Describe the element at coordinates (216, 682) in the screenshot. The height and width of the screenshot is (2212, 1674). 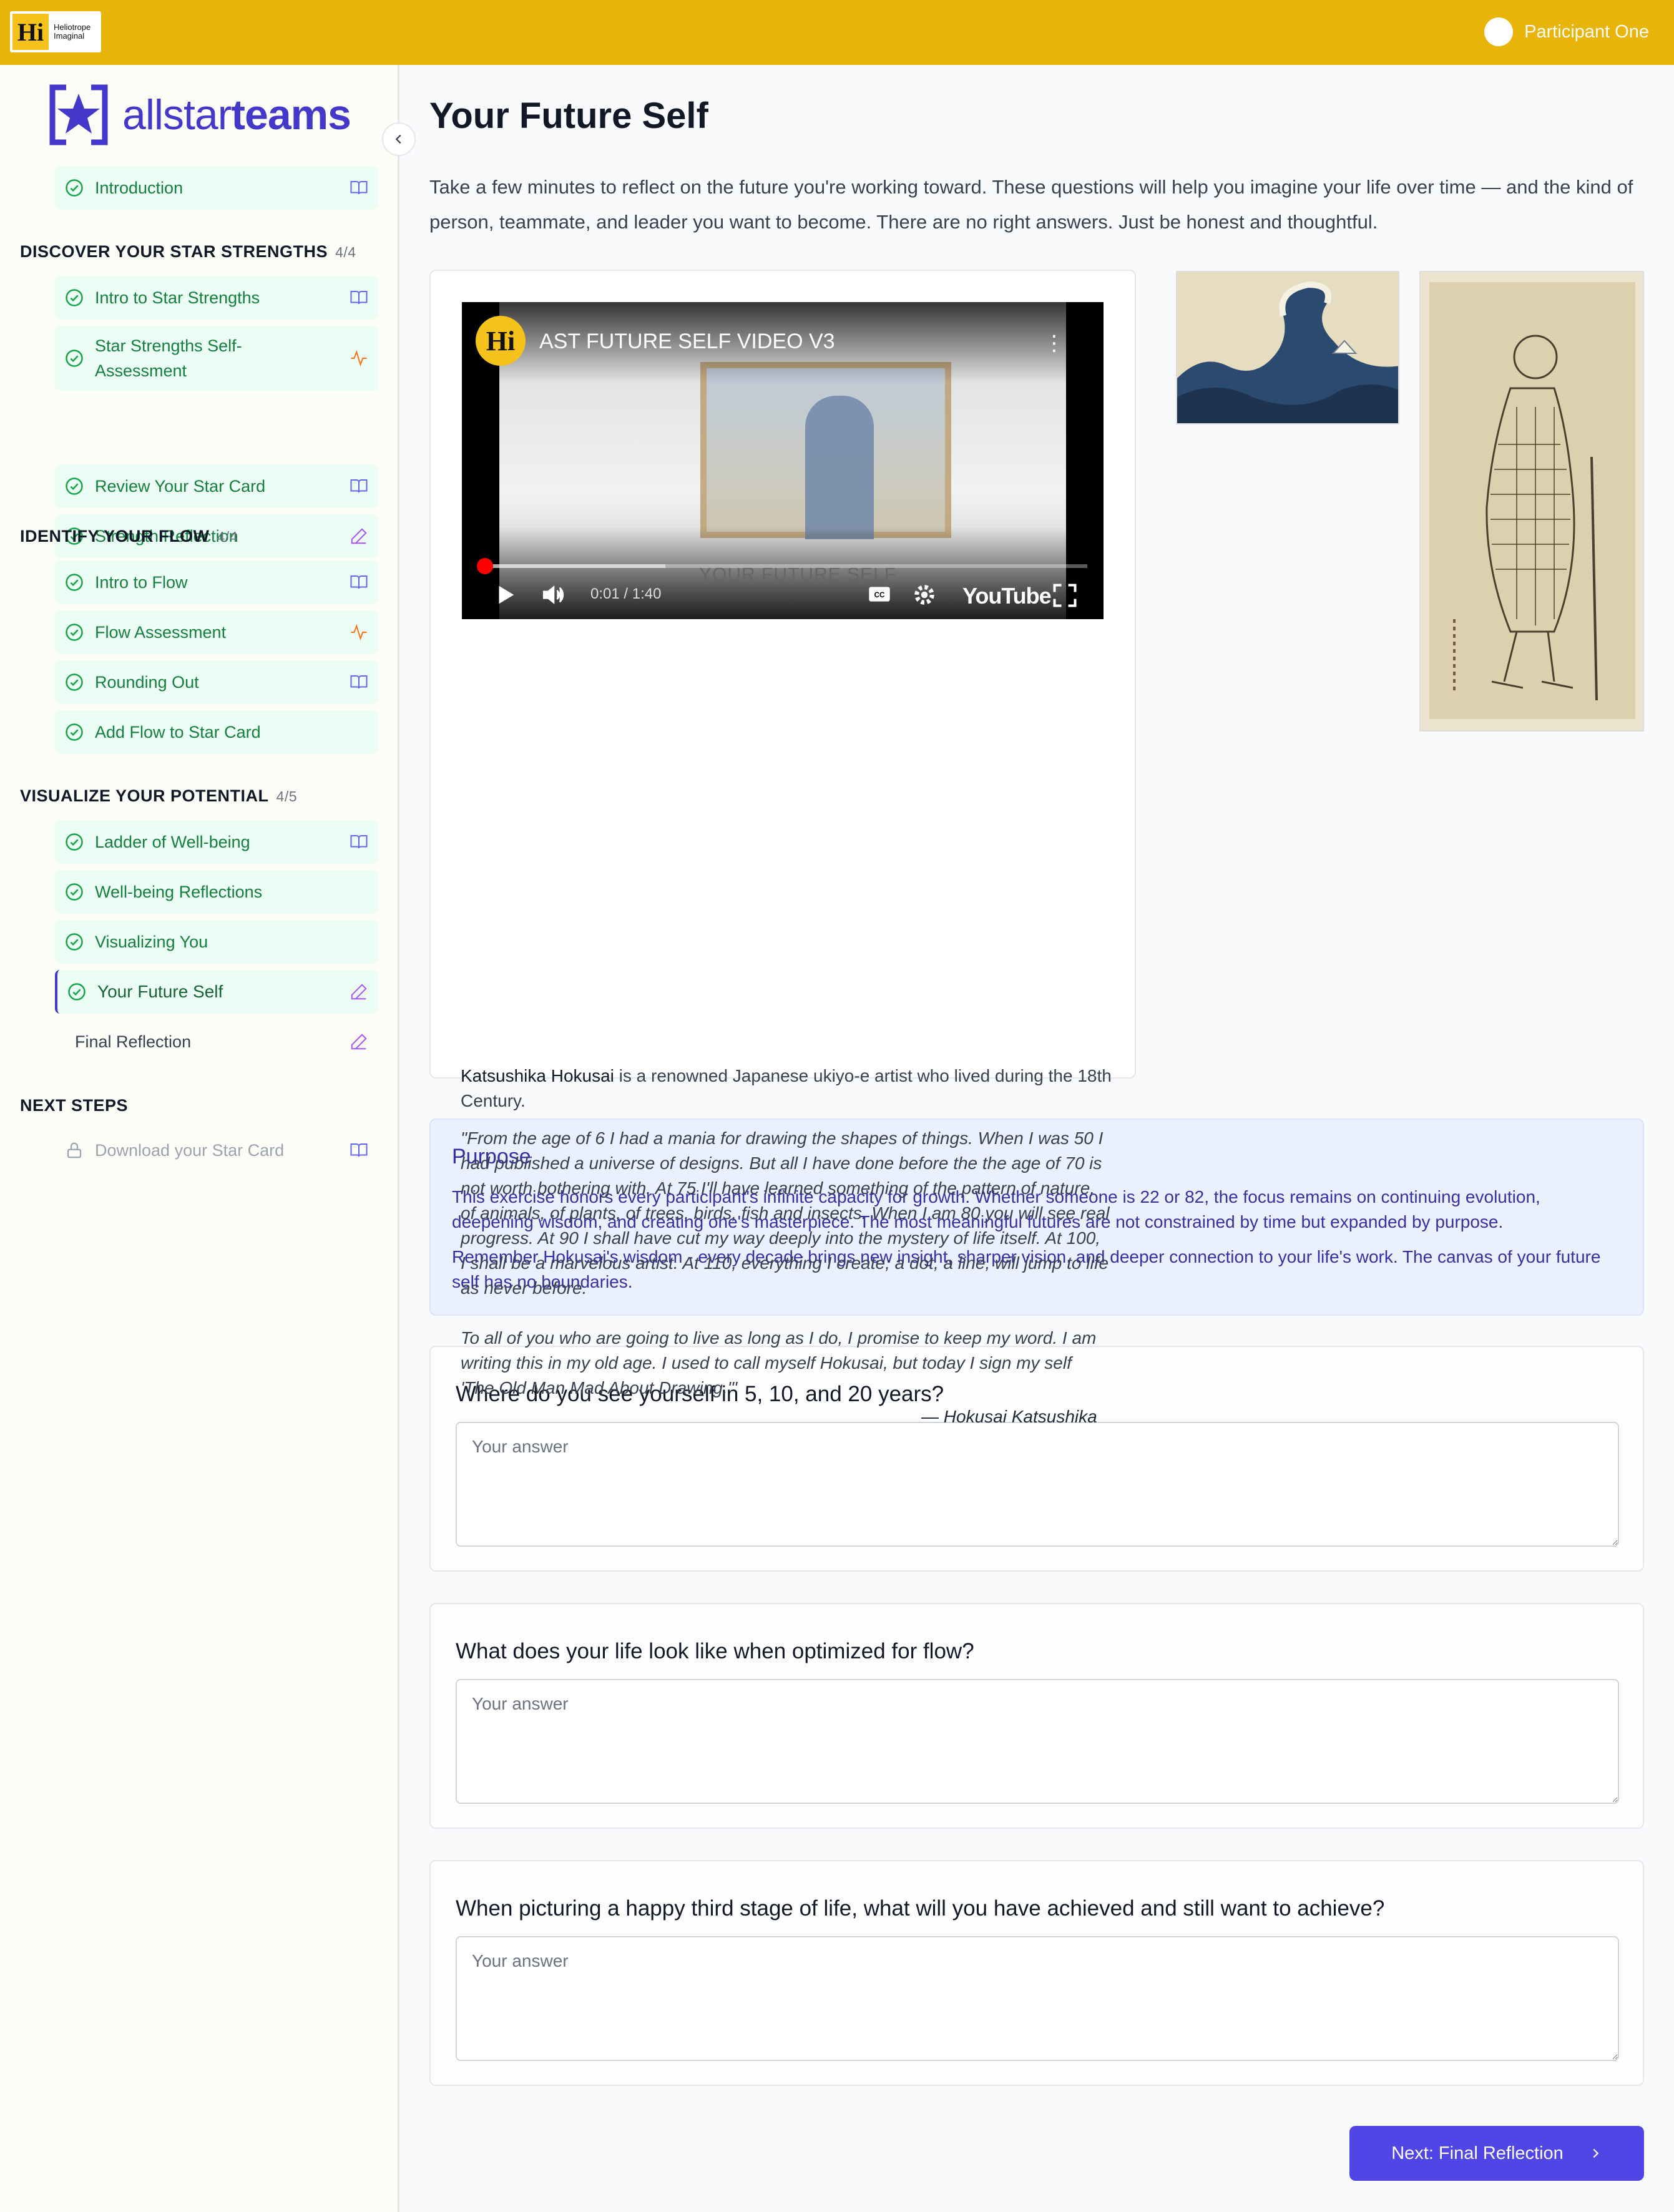
I see `sidebar-item-rounding-out: Rounding Out` at that location.